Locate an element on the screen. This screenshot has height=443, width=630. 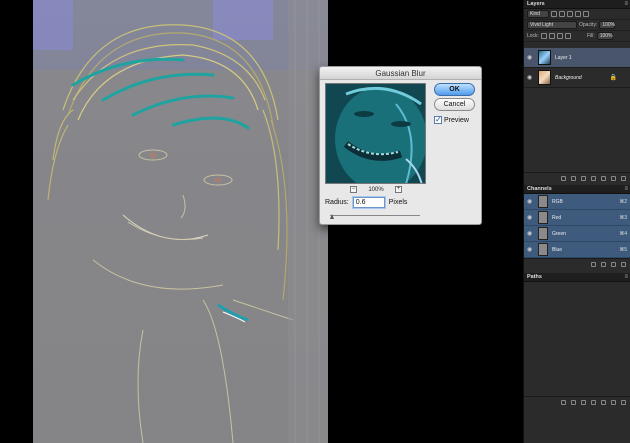
filter-smart-icon is located at coordinates (586, 14).